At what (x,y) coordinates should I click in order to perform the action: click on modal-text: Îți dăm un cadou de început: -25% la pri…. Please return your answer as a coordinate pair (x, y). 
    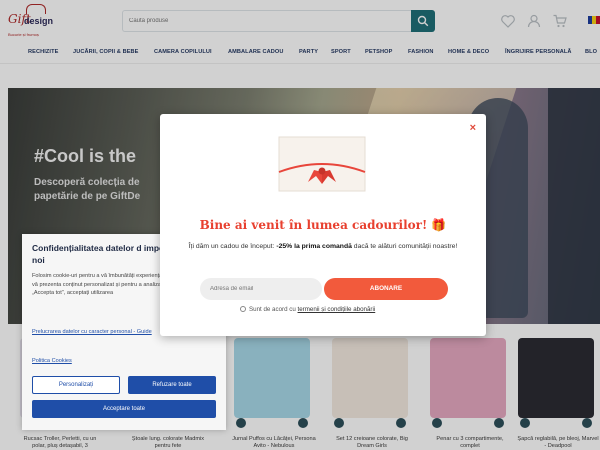
    Looking at the image, I should click on (323, 246).